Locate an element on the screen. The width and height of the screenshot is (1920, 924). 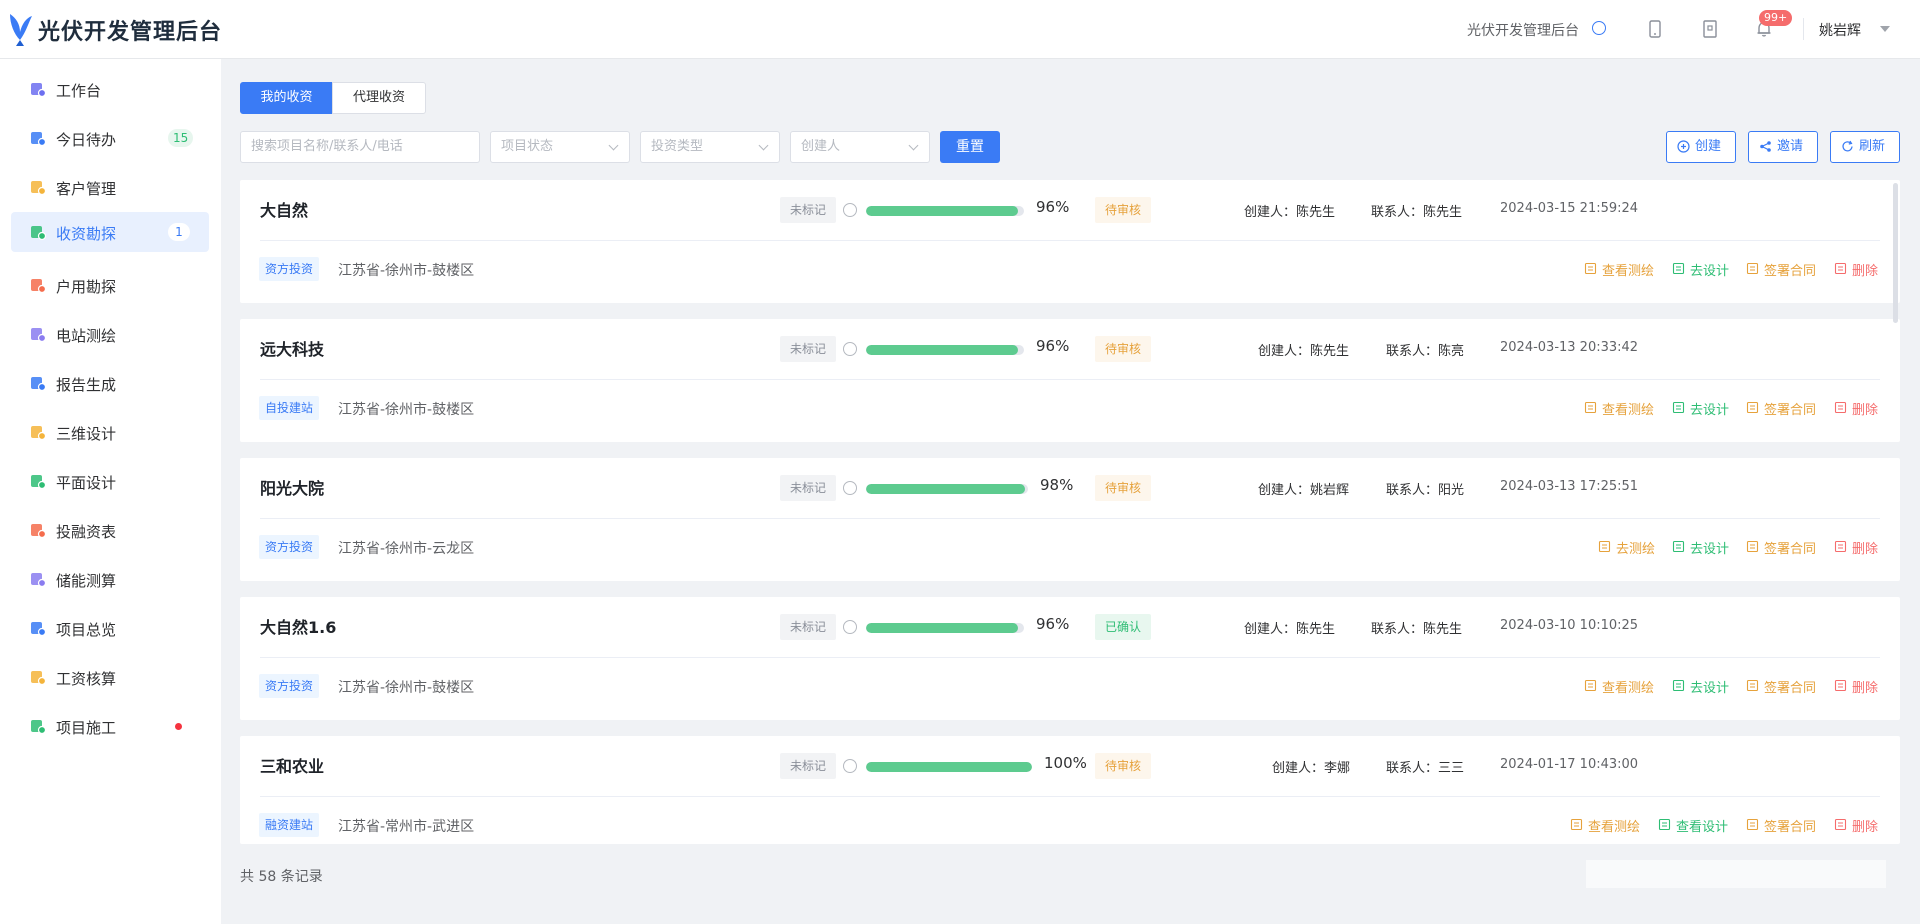
project-name: 大自然1.6 is located at coordinates (298, 626).